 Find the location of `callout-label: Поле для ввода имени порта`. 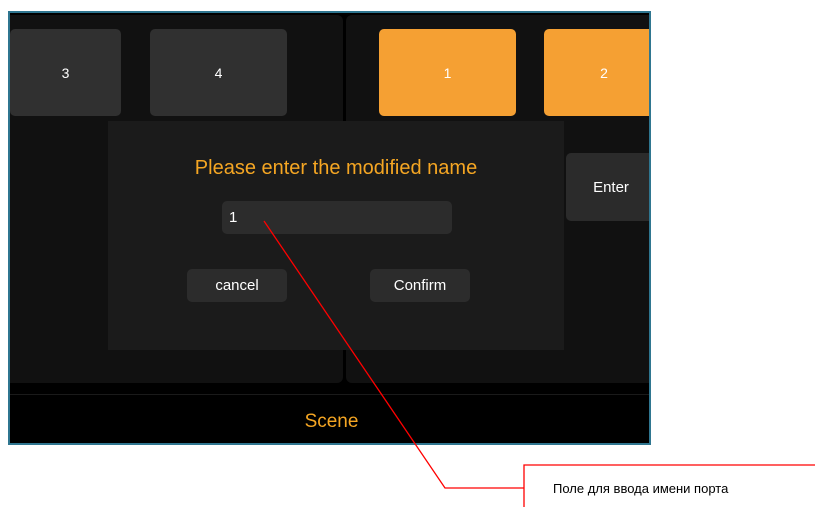

callout-label: Поле для ввода имени порта is located at coordinates (641, 488).